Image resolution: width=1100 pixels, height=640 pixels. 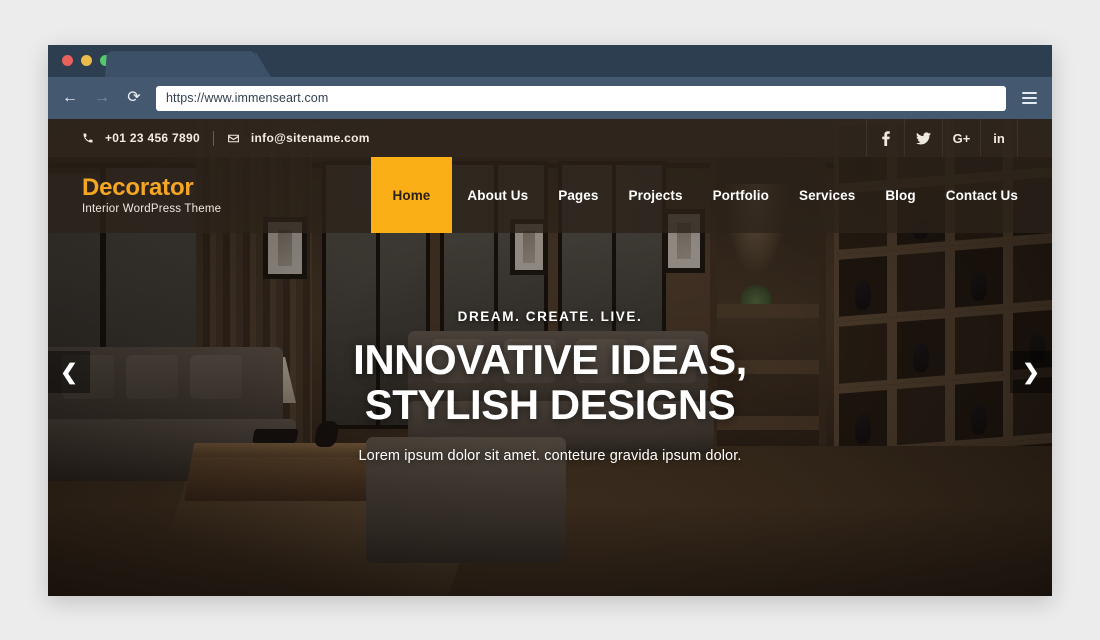 What do you see at coordinates (581, 98) in the screenshot?
I see `url-input: https://www.immenseart.com` at bounding box center [581, 98].